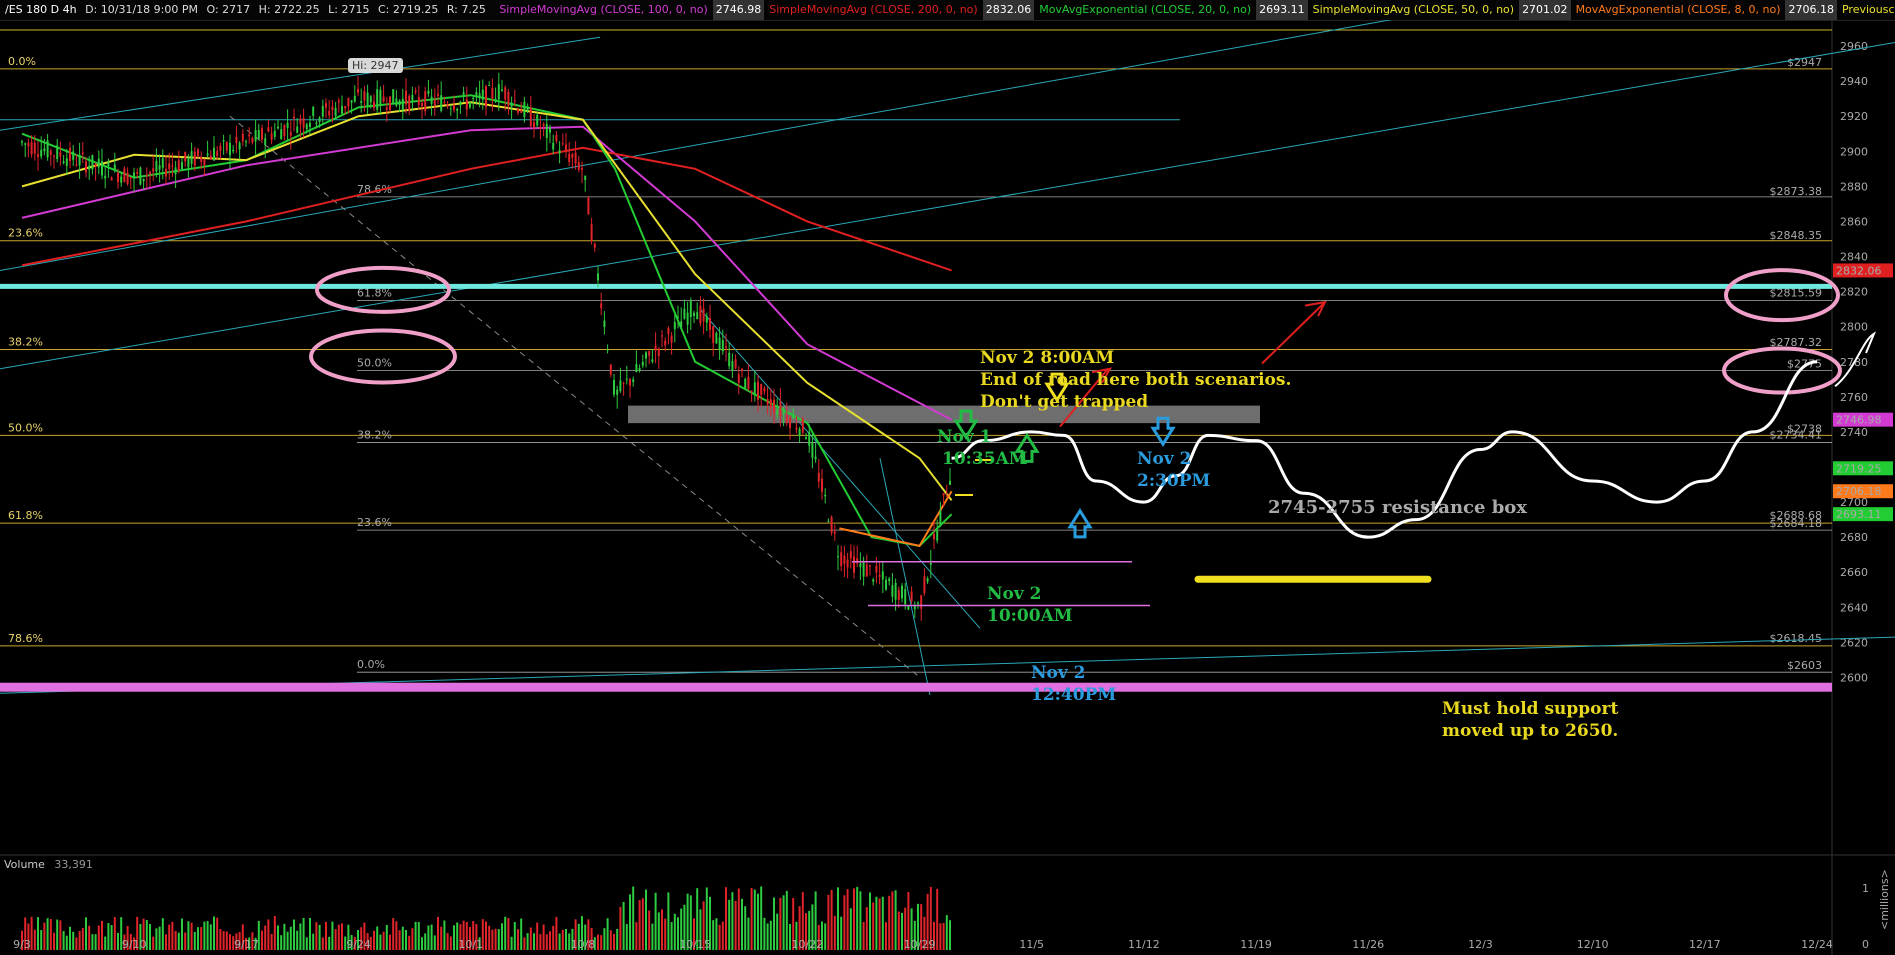 This screenshot has height=955, width=1895. I want to click on x-tick-label: 12/17, so click(1705, 944).